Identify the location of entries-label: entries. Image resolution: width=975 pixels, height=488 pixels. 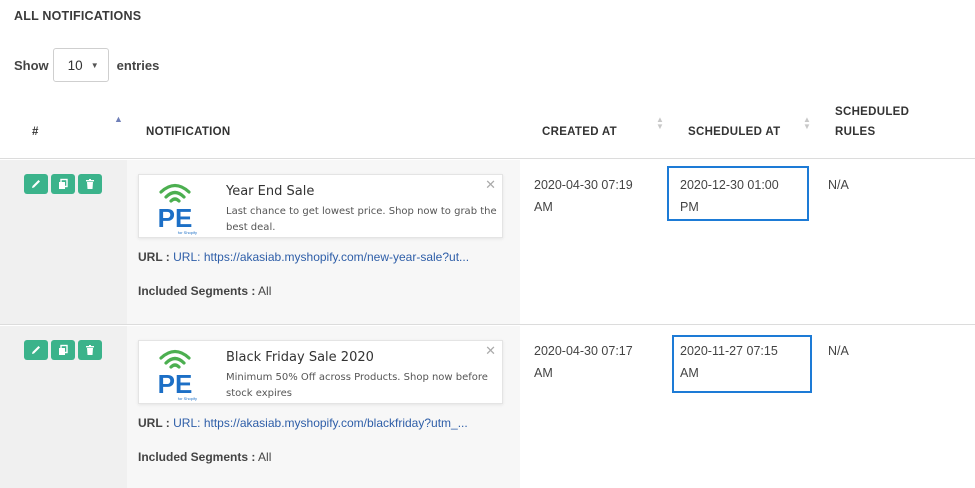
(138, 65).